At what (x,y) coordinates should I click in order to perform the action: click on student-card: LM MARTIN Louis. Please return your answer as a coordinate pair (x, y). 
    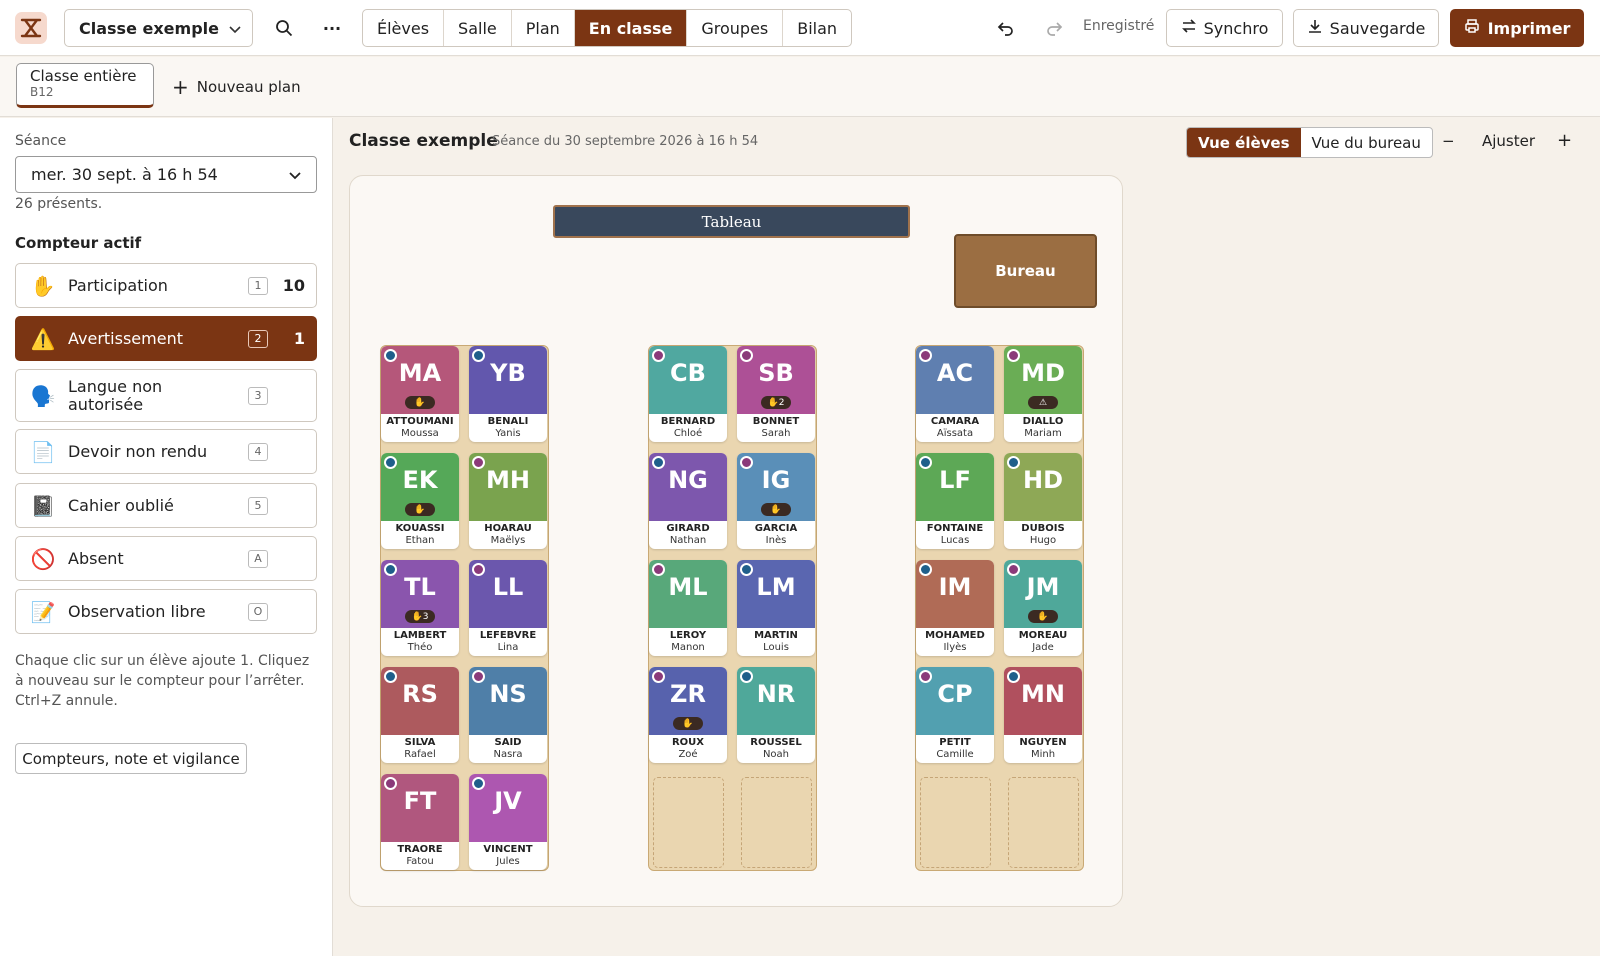
    Looking at the image, I should click on (776, 608).